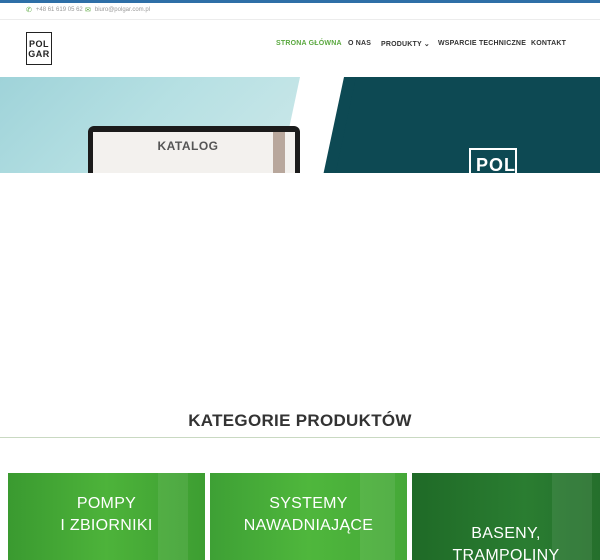 Image resolution: width=600 pixels, height=560 pixels. Describe the element at coordinates (460, 125) in the screenshot. I see `hero-right-panel` at that location.